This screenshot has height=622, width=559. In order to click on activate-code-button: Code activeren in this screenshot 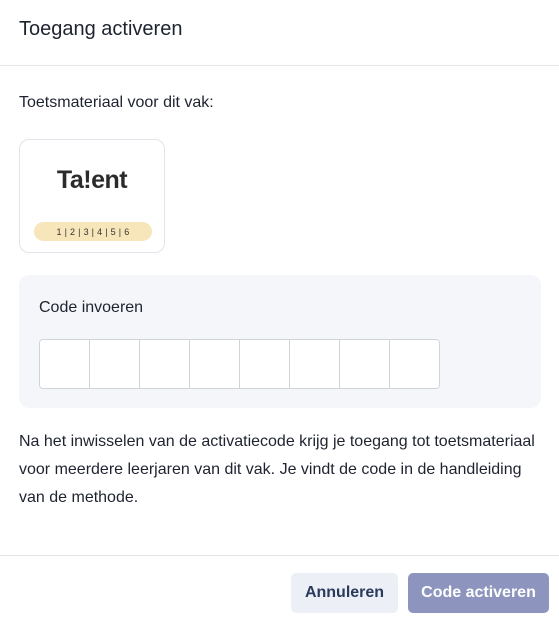, I will do `click(478, 593)`.